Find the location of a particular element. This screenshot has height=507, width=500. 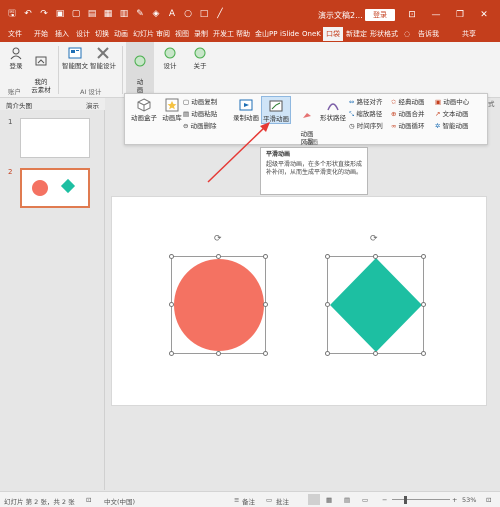

comments-button: 批注 is located at coordinates (282, 501).